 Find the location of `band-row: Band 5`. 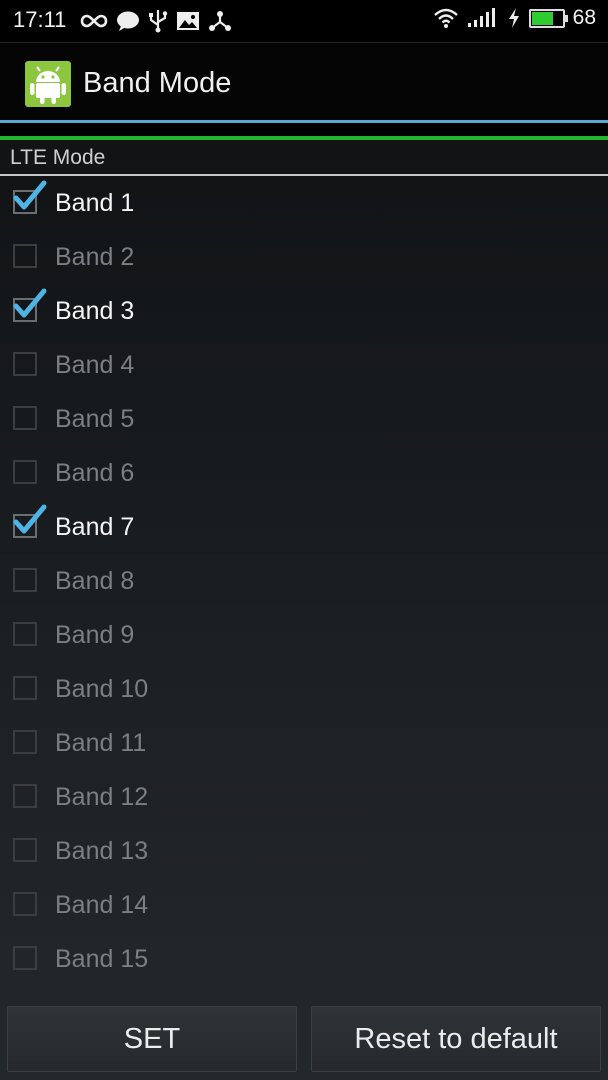

band-row: Band 5 is located at coordinates (304, 419).